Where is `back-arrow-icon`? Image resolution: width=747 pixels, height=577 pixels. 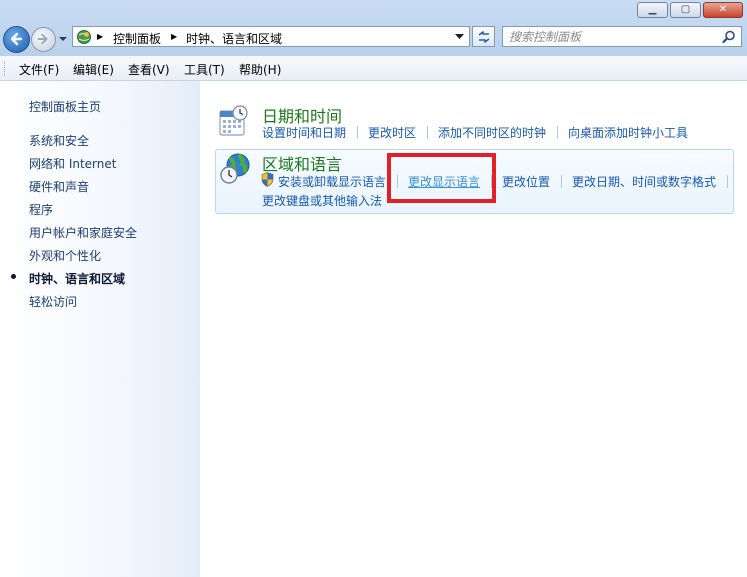 back-arrow-icon is located at coordinates (16, 39).